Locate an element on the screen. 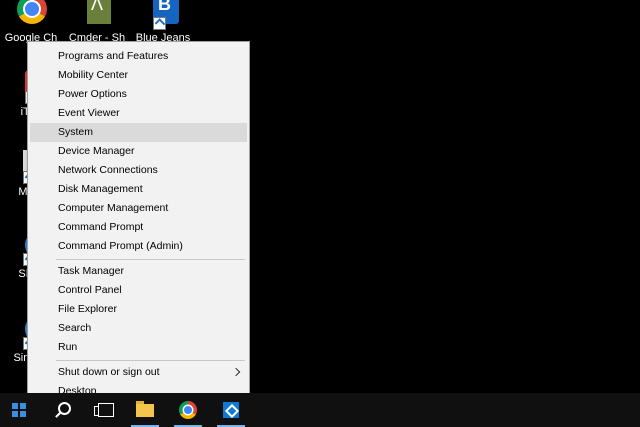 This screenshot has height=427, width=640. desktop-icon-cmder: Λ Cmder - Sh is located at coordinates (97, 22).